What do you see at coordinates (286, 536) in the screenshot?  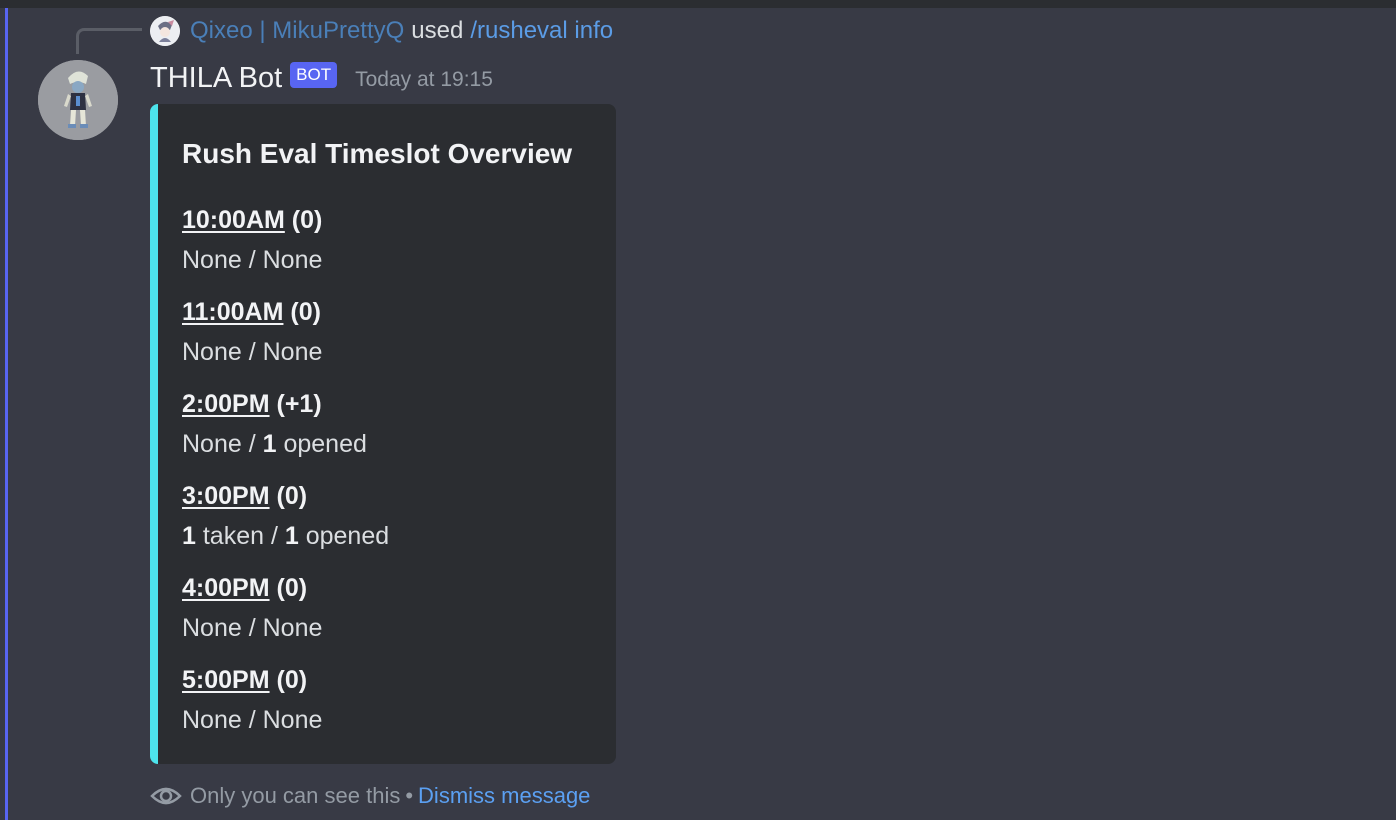 I see `timeslot-status: 1 taken / 1 opened` at bounding box center [286, 536].